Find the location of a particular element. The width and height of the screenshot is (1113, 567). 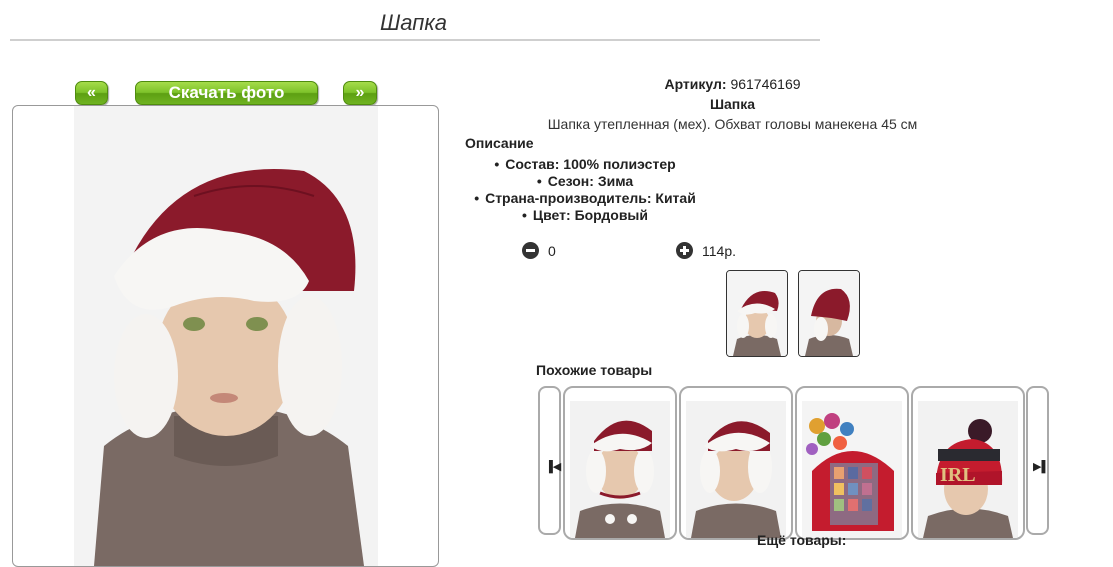

more-products-heading: Ещё товары: is located at coordinates (802, 540).